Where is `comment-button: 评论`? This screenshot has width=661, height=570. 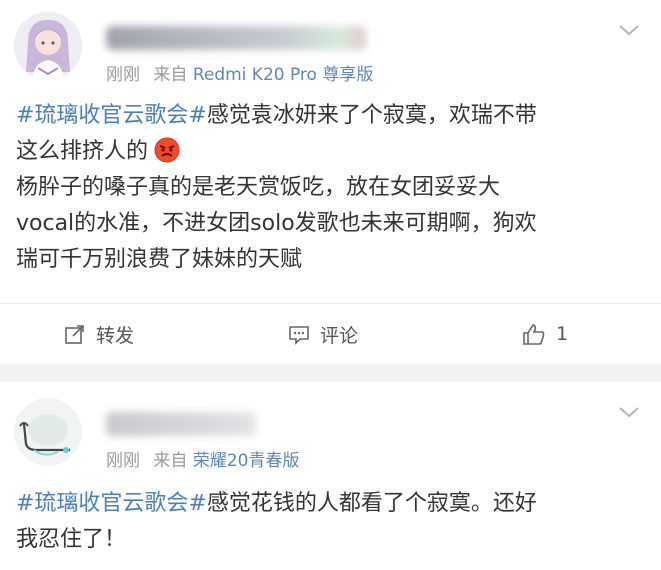 comment-button: 评论 is located at coordinates (323, 334).